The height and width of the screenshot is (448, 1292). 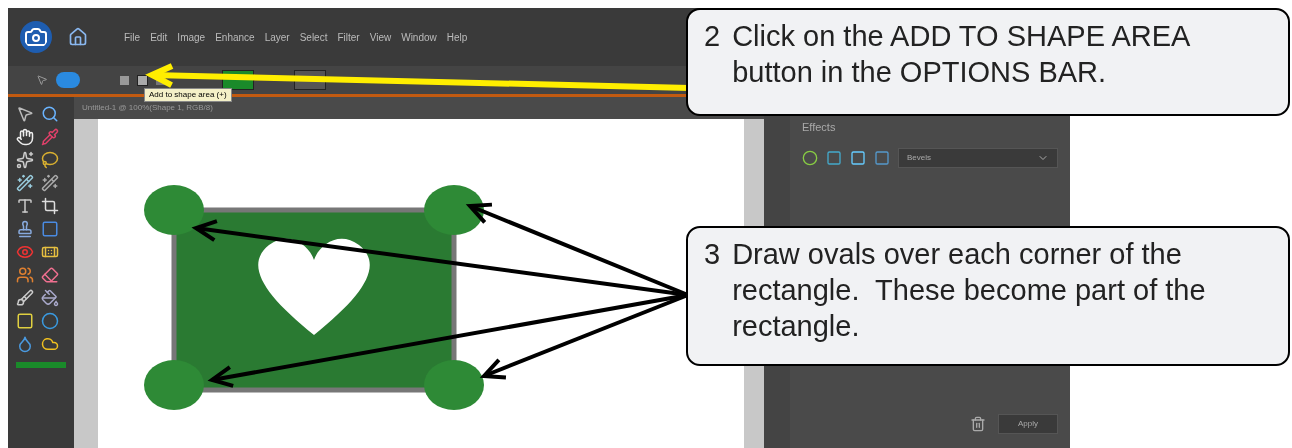 I want to click on menu-item: Enhance, so click(x=235, y=37).